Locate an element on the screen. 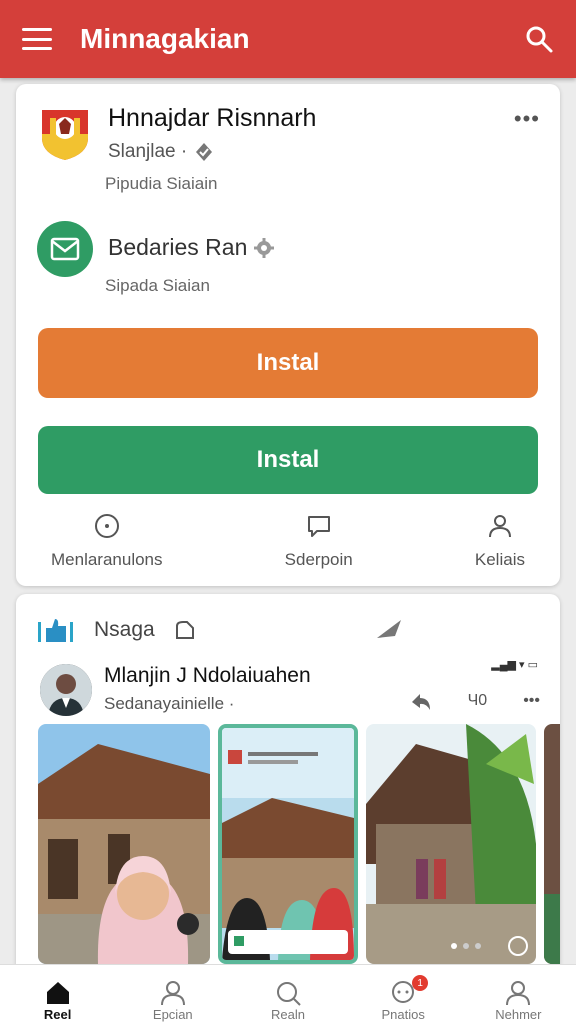 Image resolution: width=576 pixels, height=1024 pixels. mail-logo-icon is located at coordinates (65, 249).